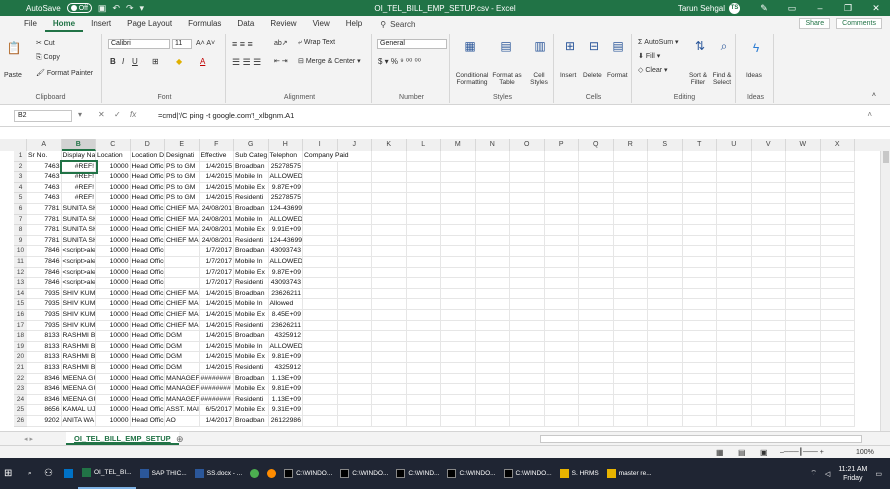 This screenshot has height=489, width=890. What do you see at coordinates (116, 8) in the screenshot?
I see `undo-icon: ↶` at bounding box center [116, 8].